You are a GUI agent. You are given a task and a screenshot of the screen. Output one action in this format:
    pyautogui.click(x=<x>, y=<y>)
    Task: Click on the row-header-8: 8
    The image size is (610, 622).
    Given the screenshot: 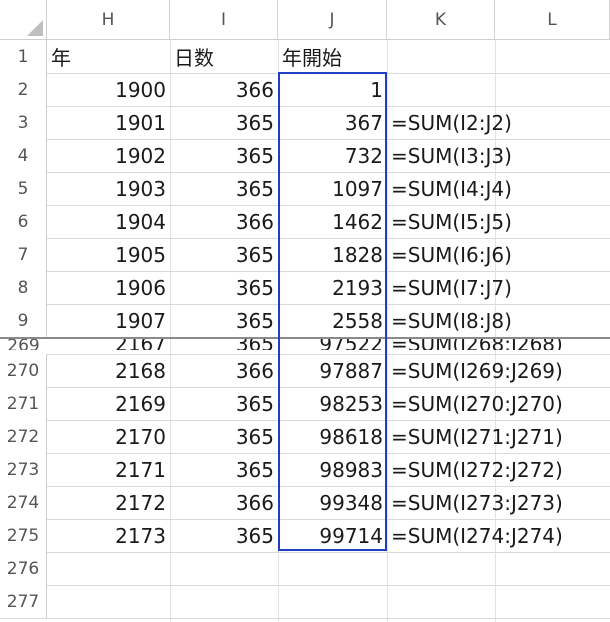 What is the action you would take?
    pyautogui.click(x=23, y=287)
    